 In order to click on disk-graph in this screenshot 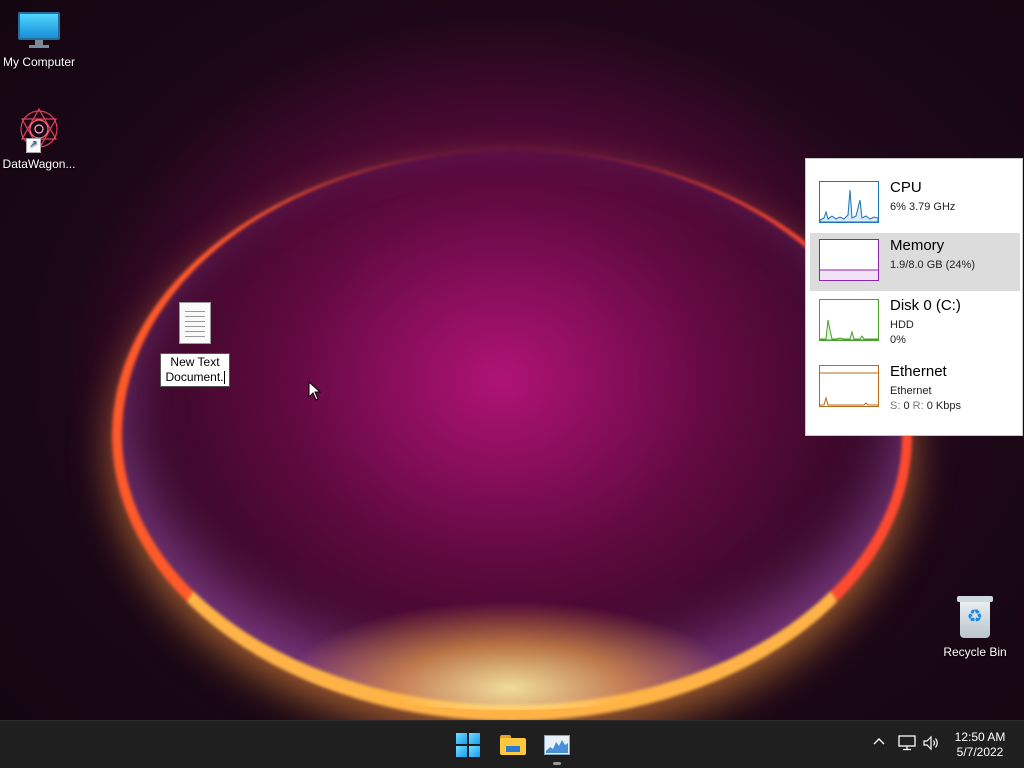, I will do `click(849, 320)`.